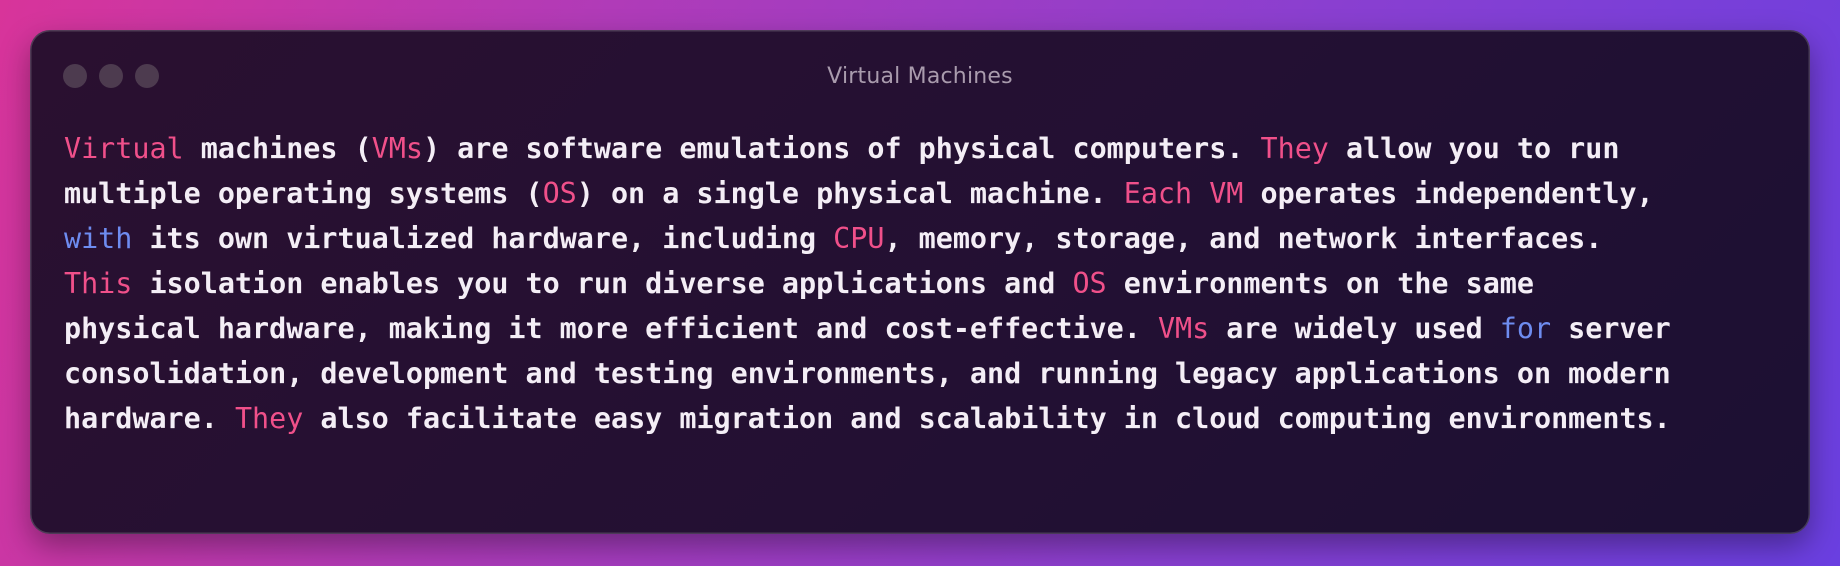  What do you see at coordinates (1320, 283) in the screenshot?
I see `plain-text: environments on the same` at bounding box center [1320, 283].